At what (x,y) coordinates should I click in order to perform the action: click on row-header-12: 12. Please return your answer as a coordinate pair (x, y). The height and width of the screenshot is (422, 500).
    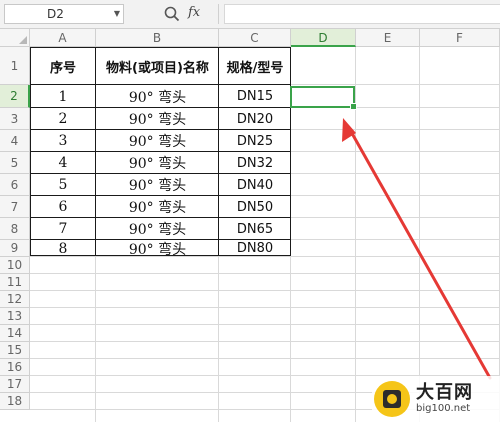
    Looking at the image, I should click on (15, 299).